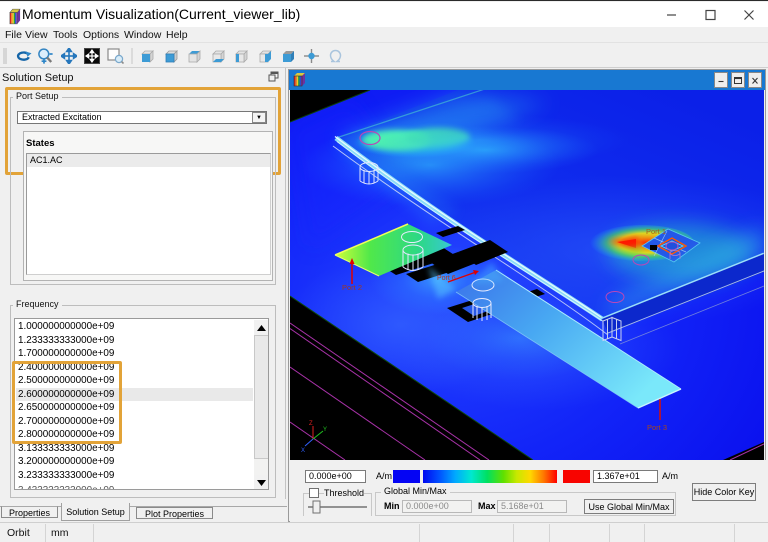  What do you see at coordinates (657, 427) in the screenshot?
I see `svg-text: Port 3` at bounding box center [657, 427].